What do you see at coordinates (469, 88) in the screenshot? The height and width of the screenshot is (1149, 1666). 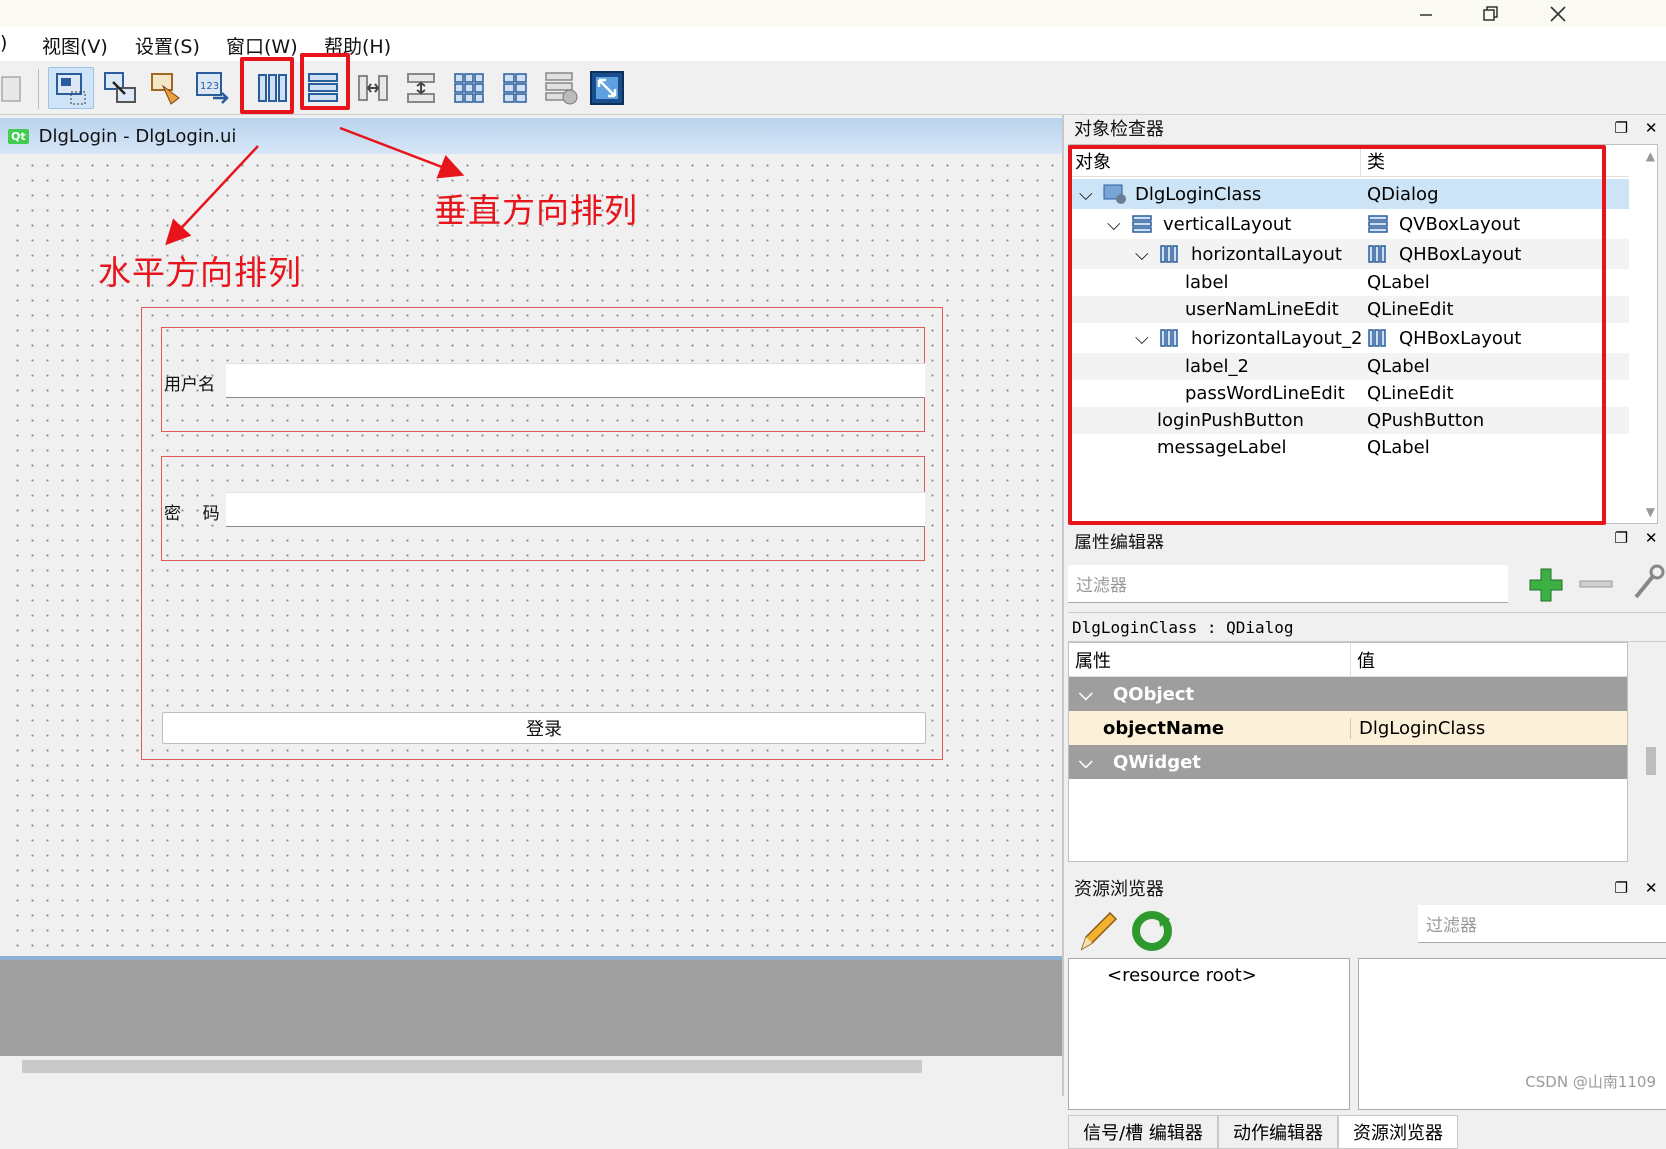 I see `lay-out-grid-icon` at bounding box center [469, 88].